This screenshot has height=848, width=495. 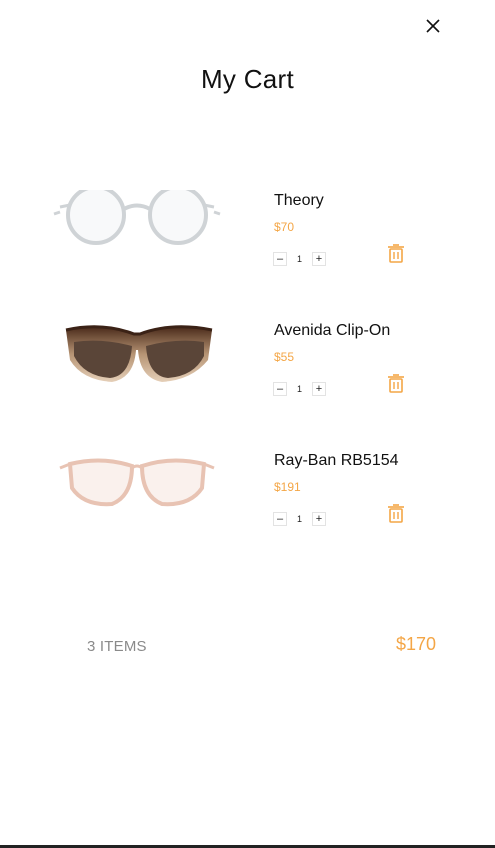 I want to click on product-name: Avenida Clip-On, so click(x=332, y=331).